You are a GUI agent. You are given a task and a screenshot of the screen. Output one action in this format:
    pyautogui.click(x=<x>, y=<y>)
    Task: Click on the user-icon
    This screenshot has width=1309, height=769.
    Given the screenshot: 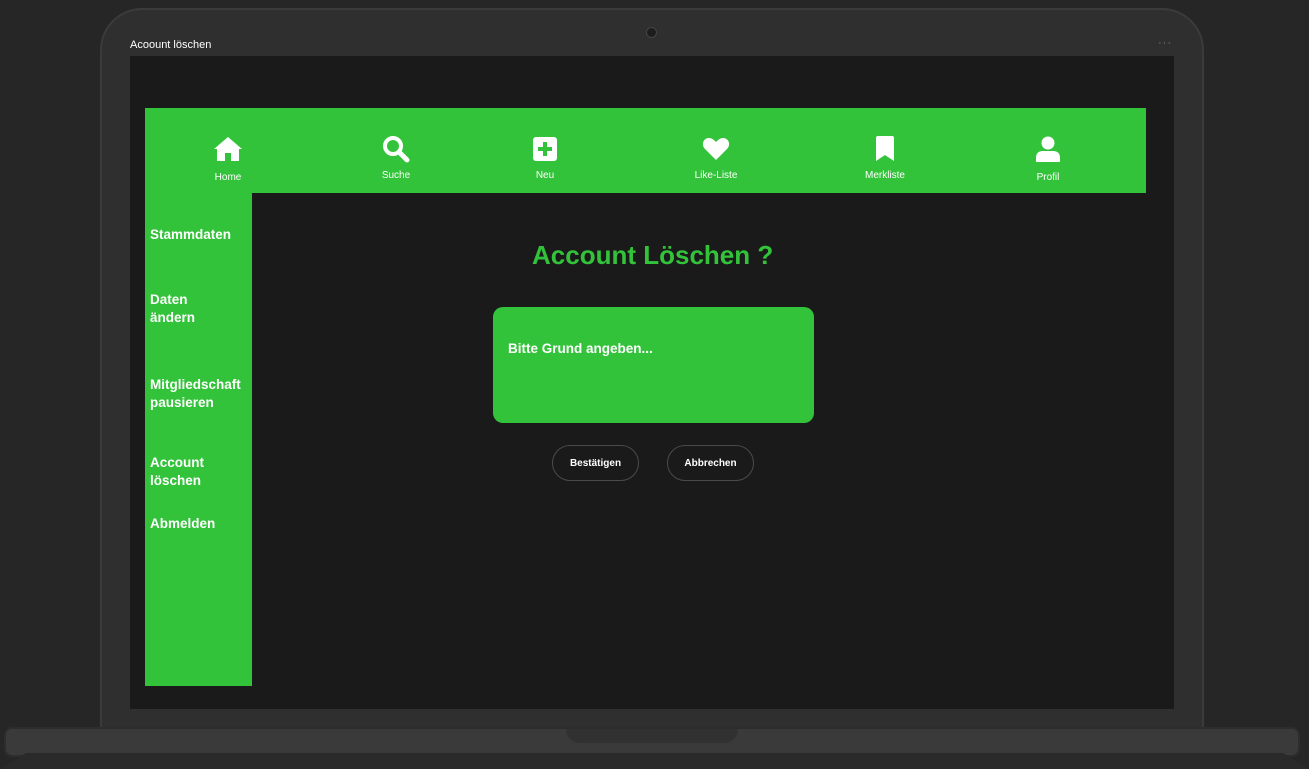 What is the action you would take?
    pyautogui.click(x=1048, y=149)
    